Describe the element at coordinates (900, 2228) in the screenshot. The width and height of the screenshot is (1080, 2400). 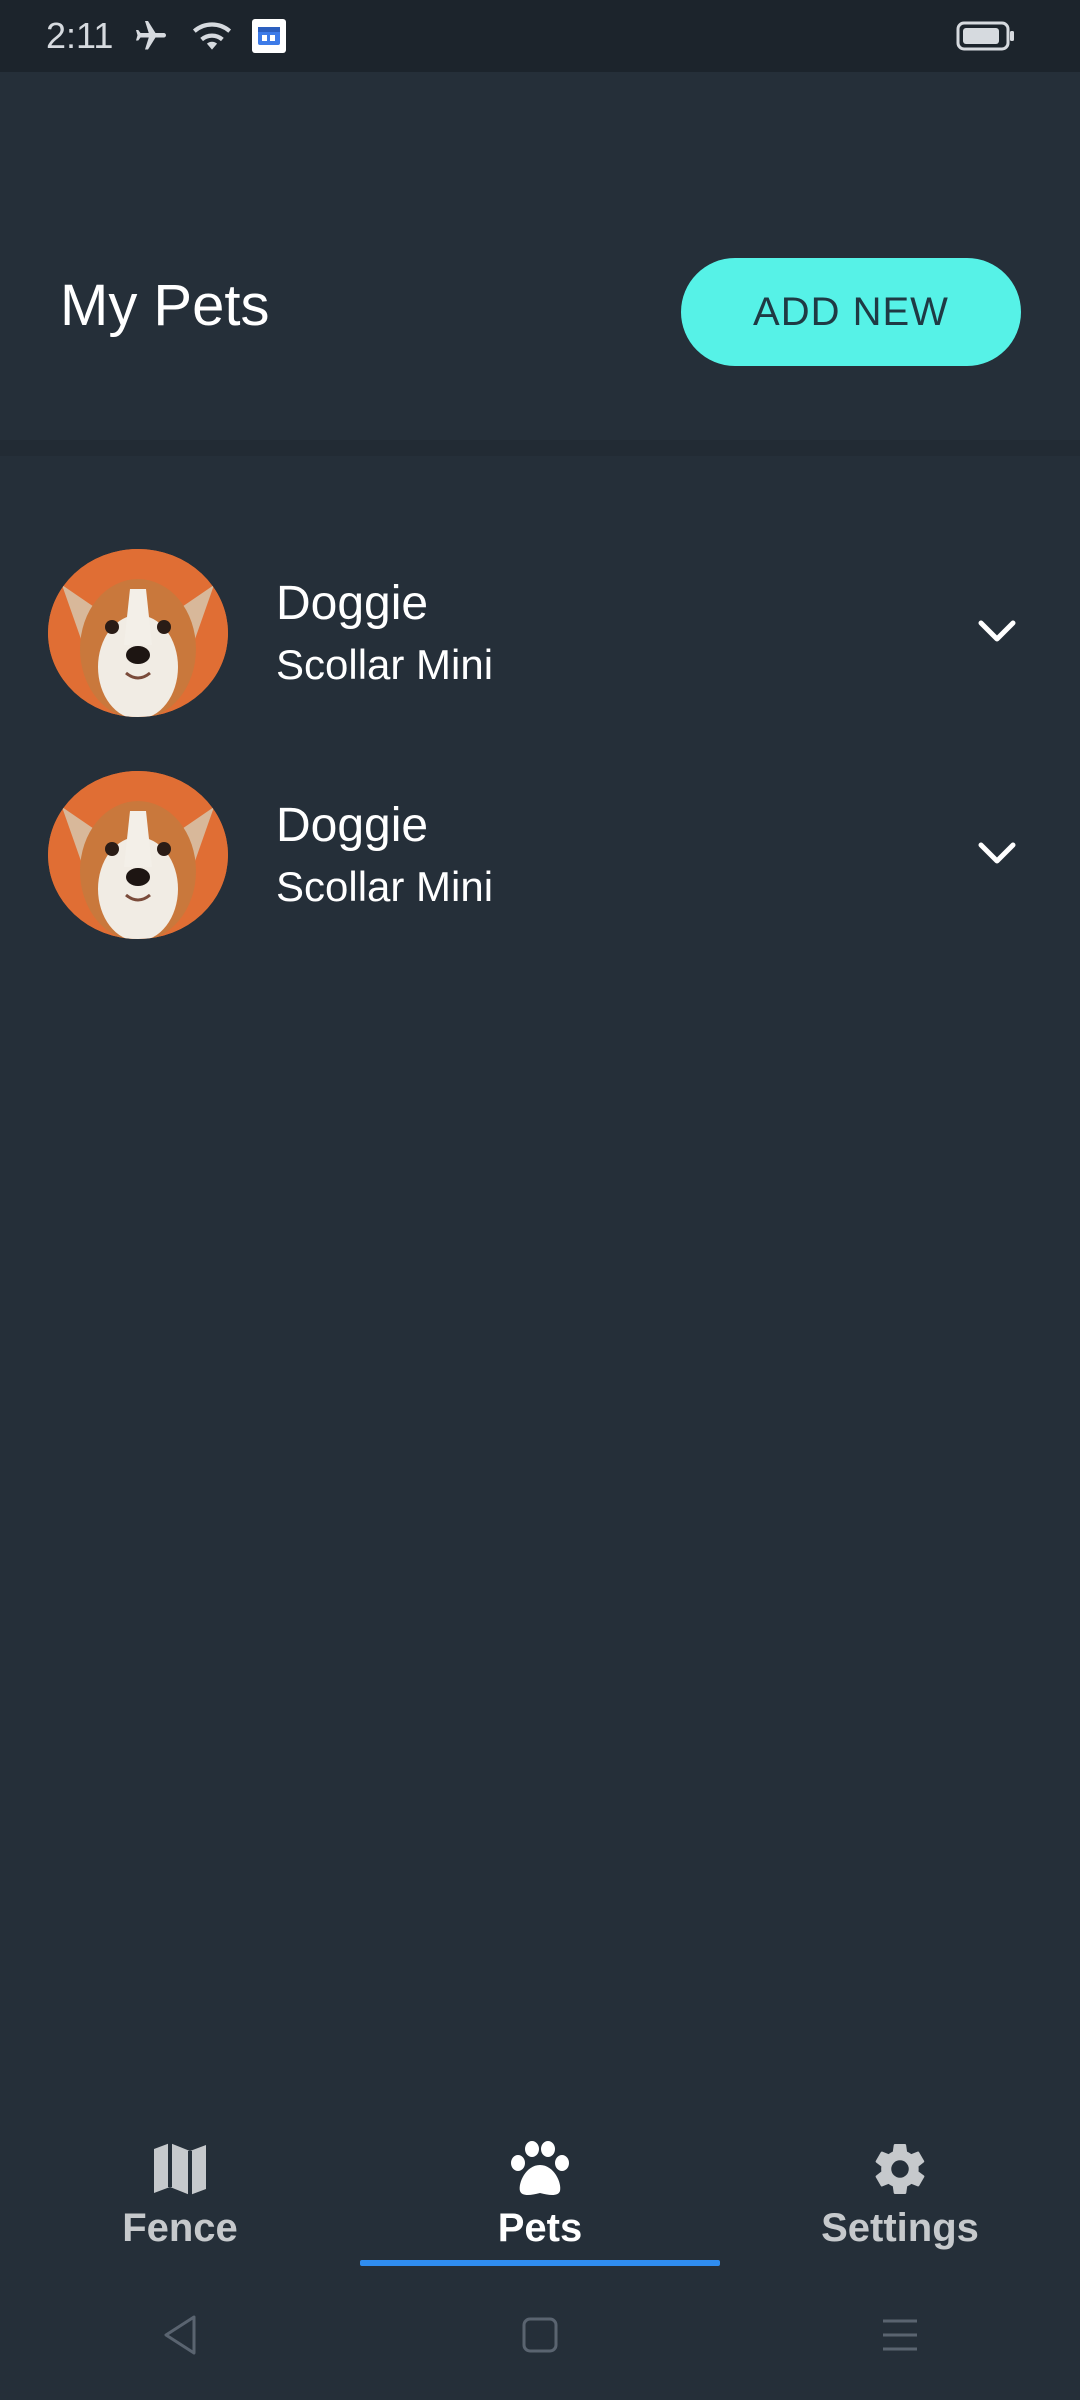
I see `tab-label: Settings` at that location.